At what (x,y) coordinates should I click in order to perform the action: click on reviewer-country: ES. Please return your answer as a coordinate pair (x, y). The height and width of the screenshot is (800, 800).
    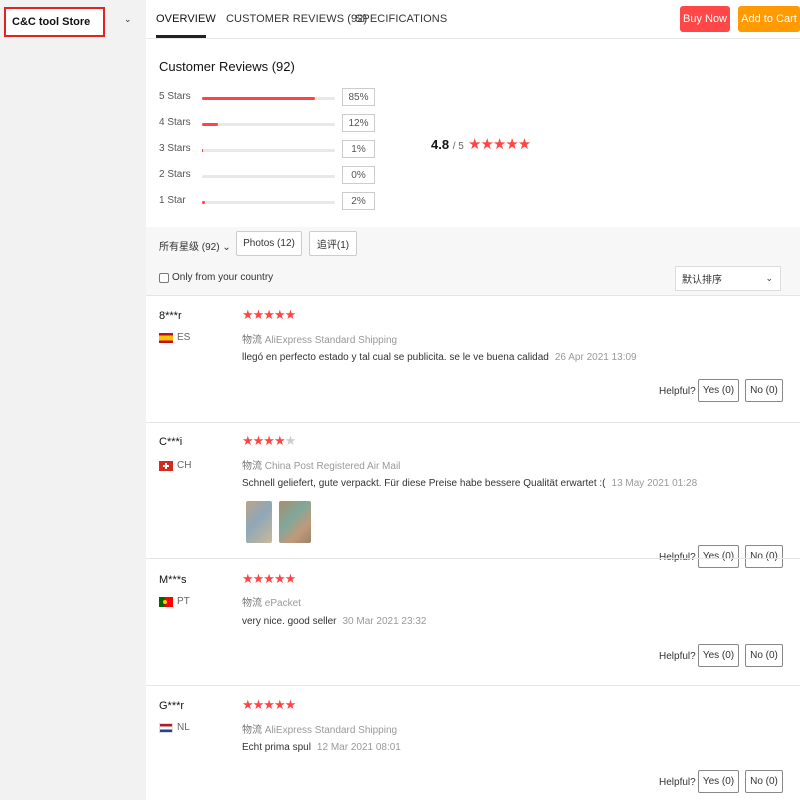
    Looking at the image, I should click on (174, 337).